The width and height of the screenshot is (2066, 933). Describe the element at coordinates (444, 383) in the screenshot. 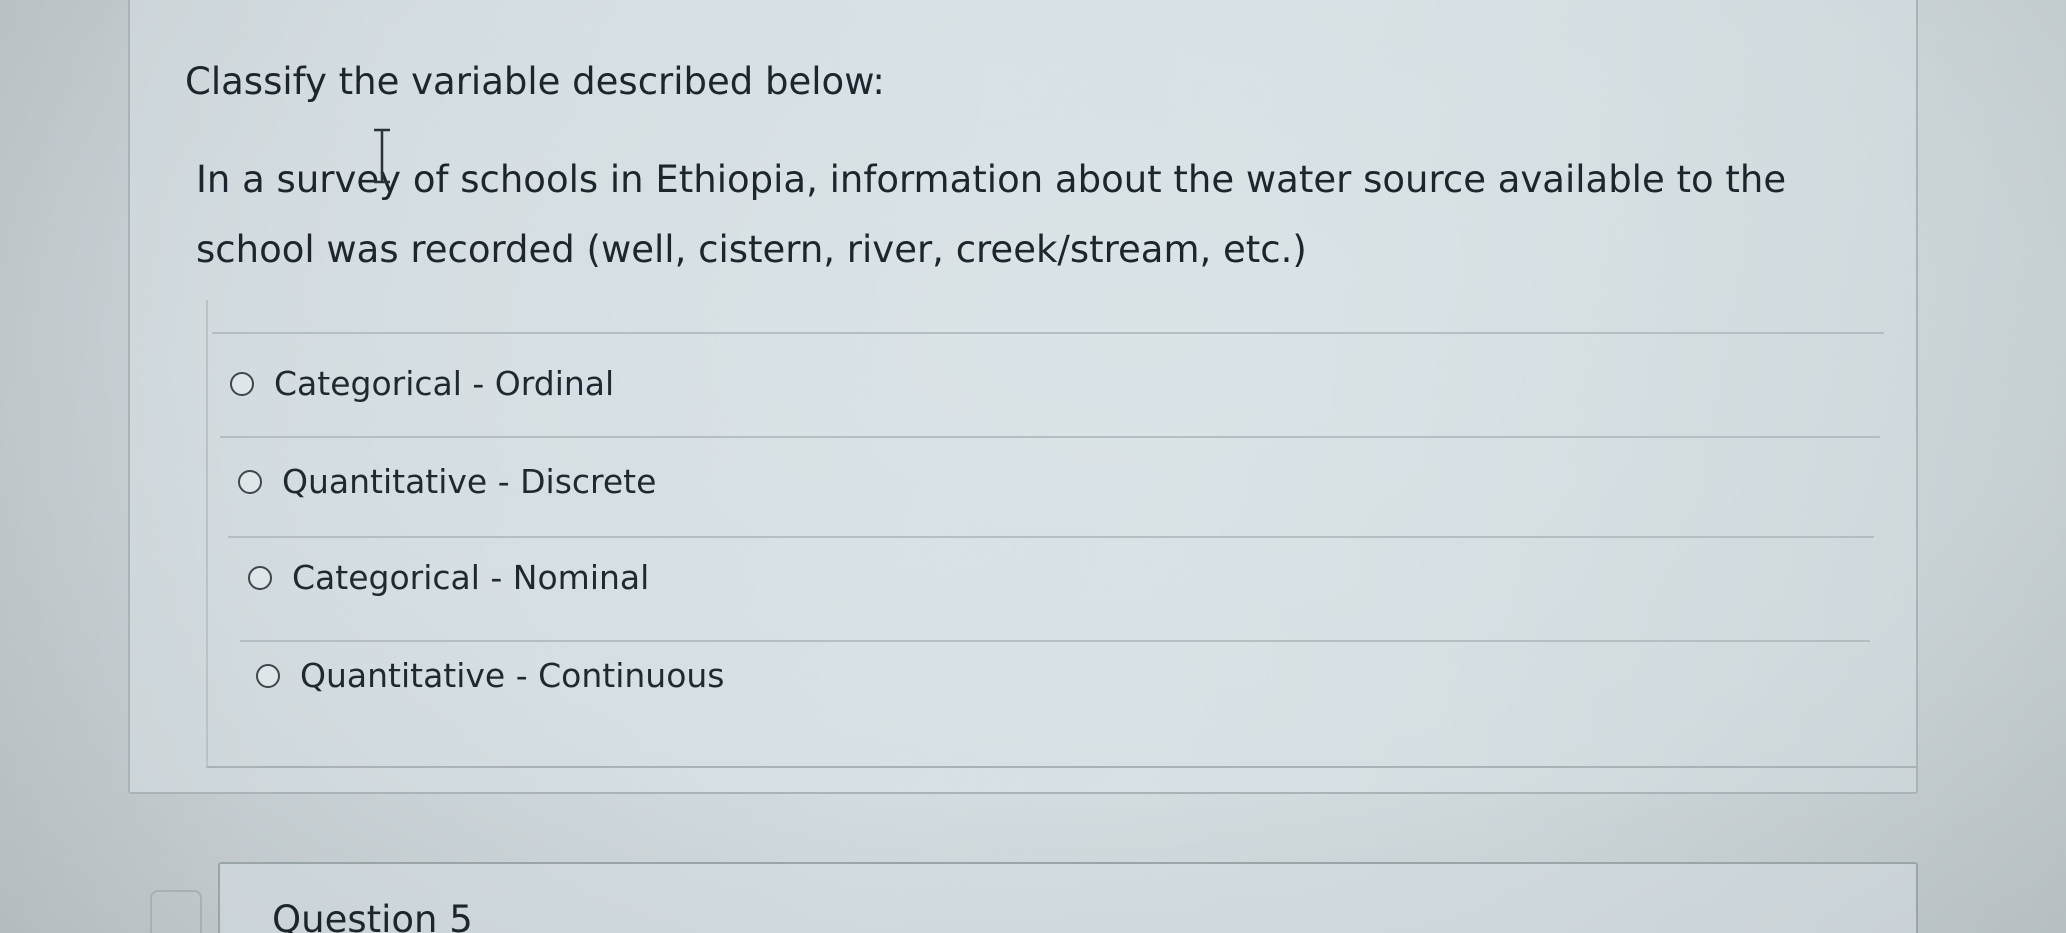

I see `option-label: Categorical - Ordinal` at that location.